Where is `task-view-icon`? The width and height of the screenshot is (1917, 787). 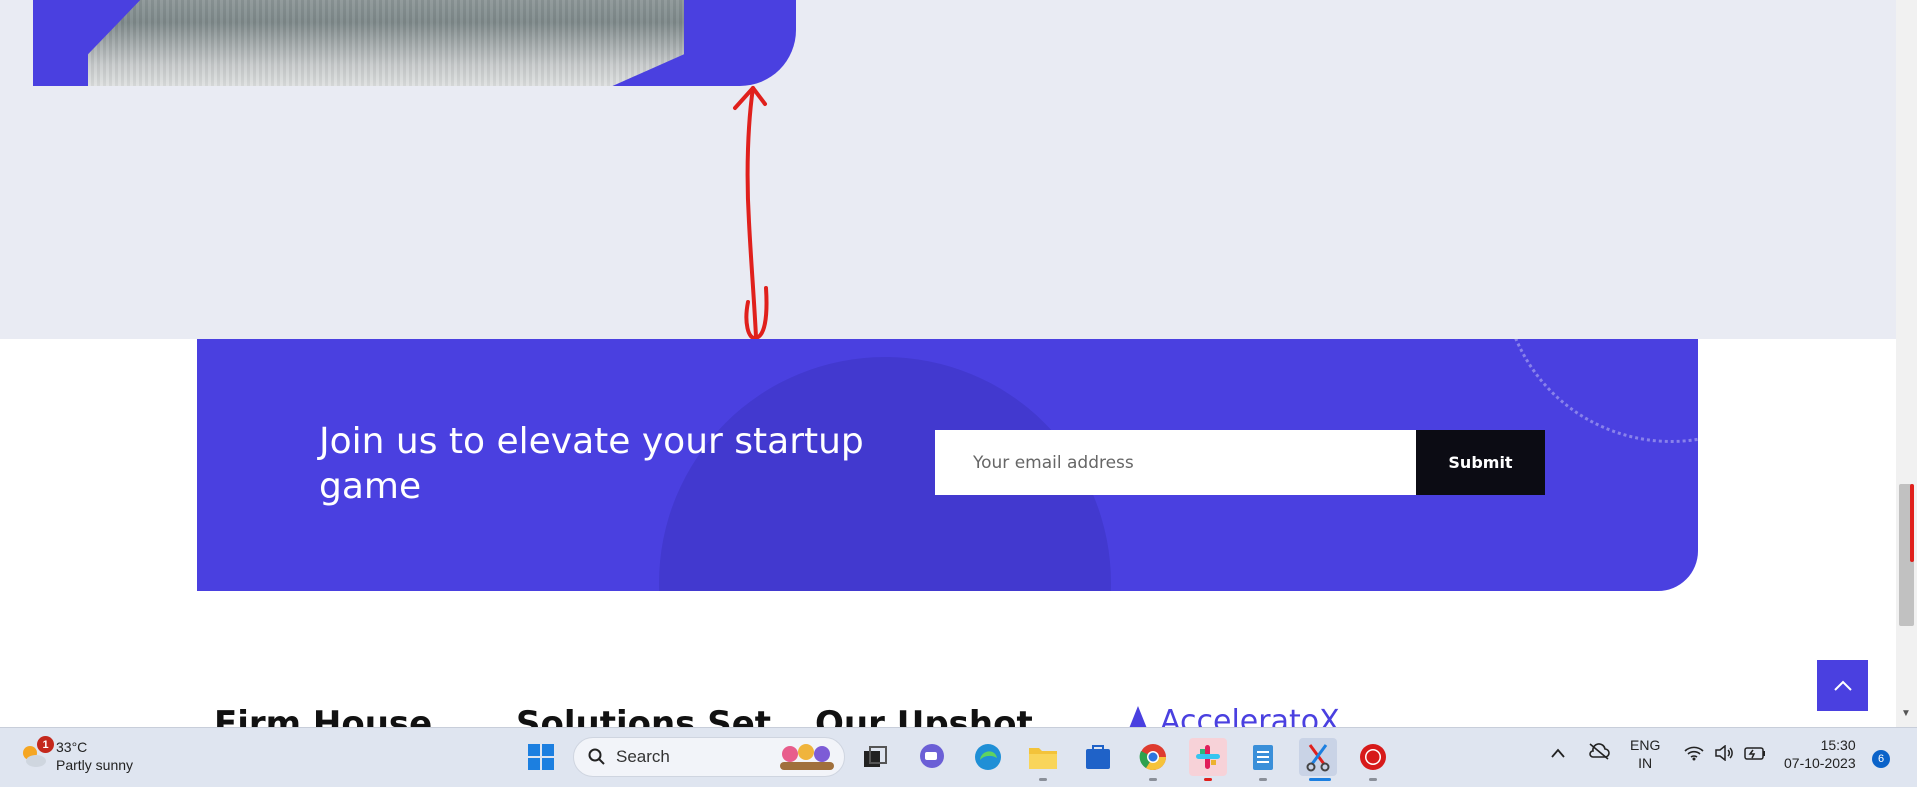 task-view-icon is located at coordinates (875, 756).